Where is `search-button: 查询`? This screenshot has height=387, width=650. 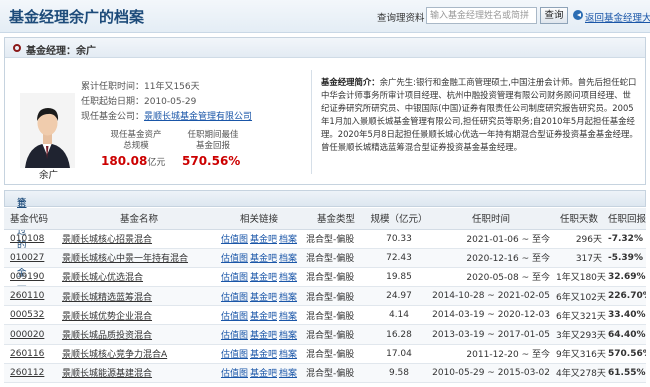 search-button: 查询 is located at coordinates (554, 15).